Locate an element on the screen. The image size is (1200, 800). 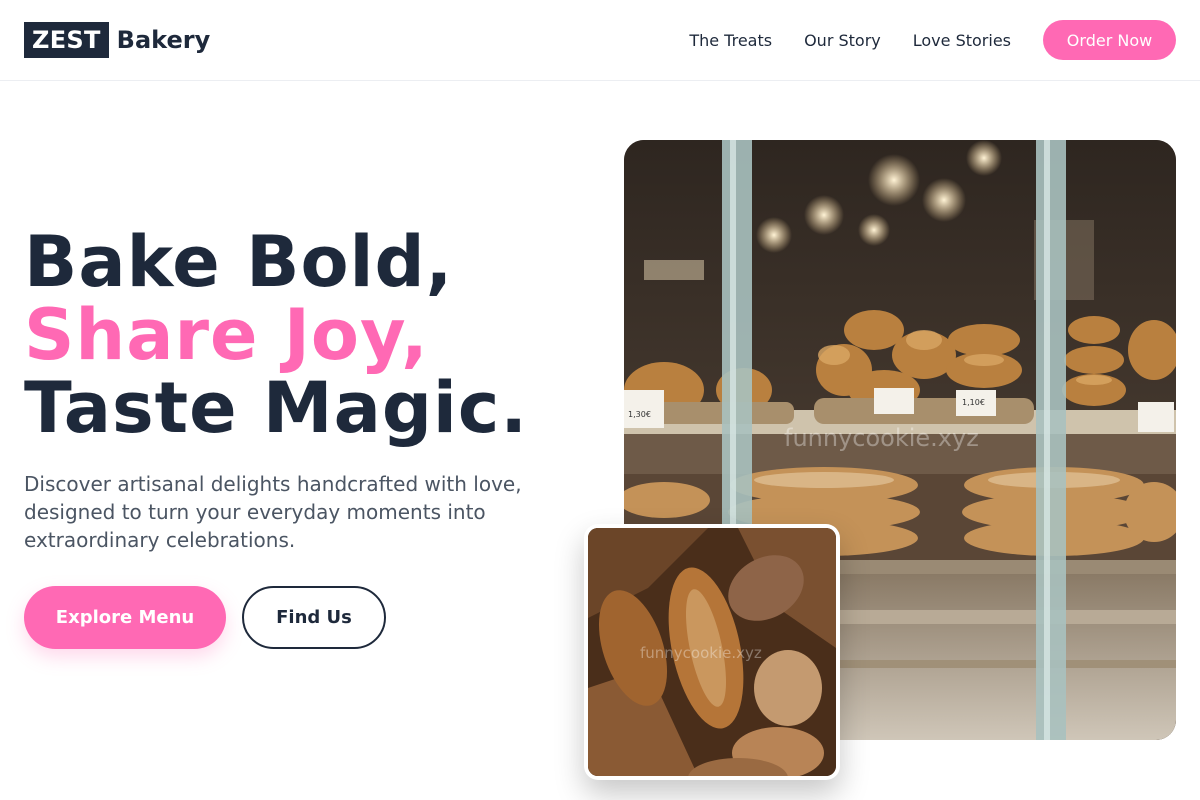
logo: ZEST Bakery is located at coordinates (117, 40).